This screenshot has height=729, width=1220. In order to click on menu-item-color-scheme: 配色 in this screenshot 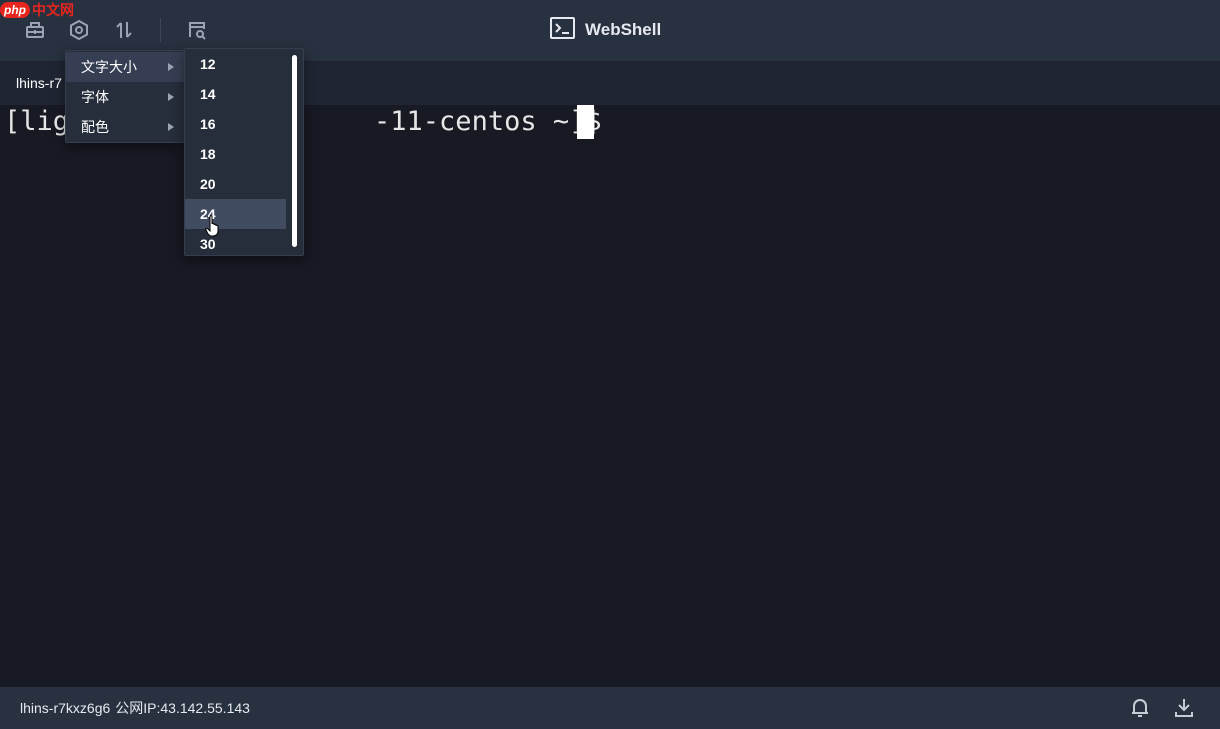, I will do `click(125, 127)`.